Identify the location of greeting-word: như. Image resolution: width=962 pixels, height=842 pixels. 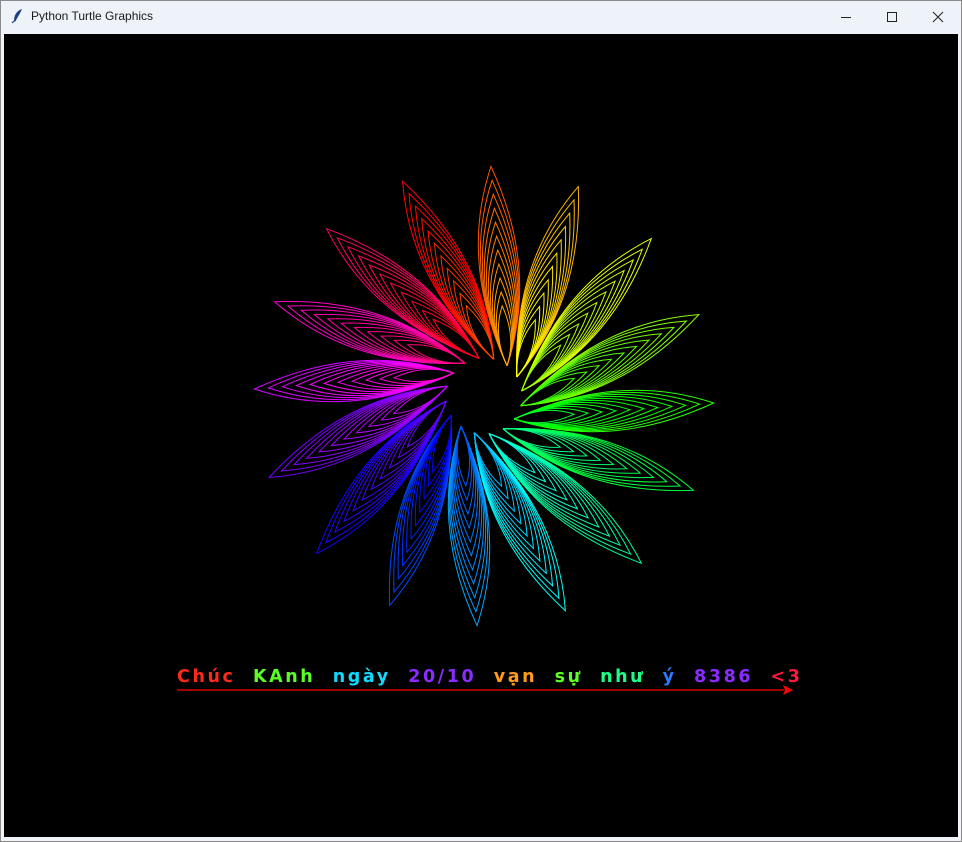
(623, 677).